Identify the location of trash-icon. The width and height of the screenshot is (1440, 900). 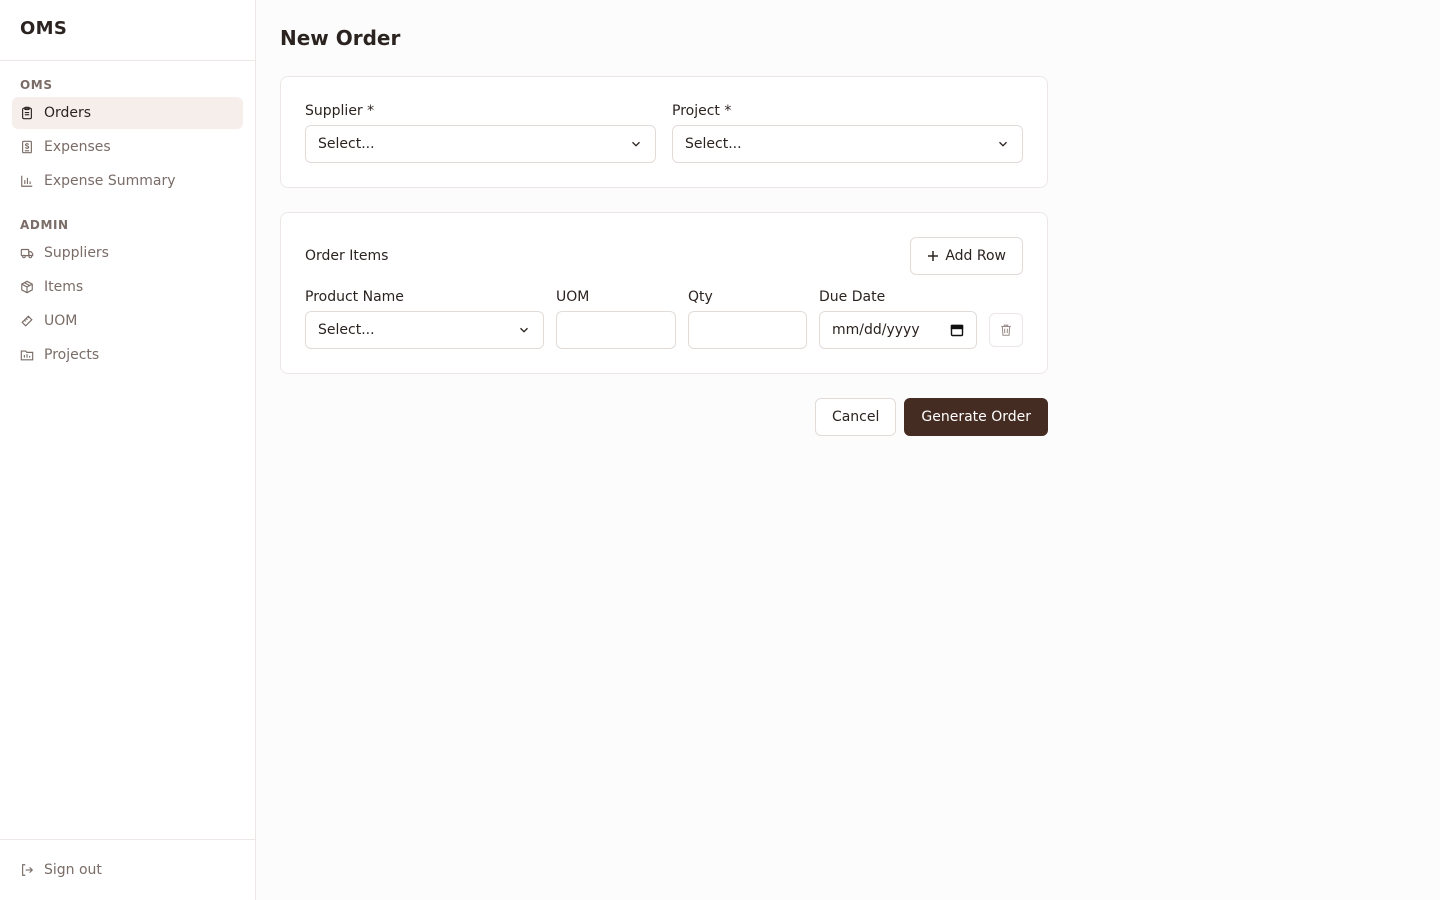
(1006, 330).